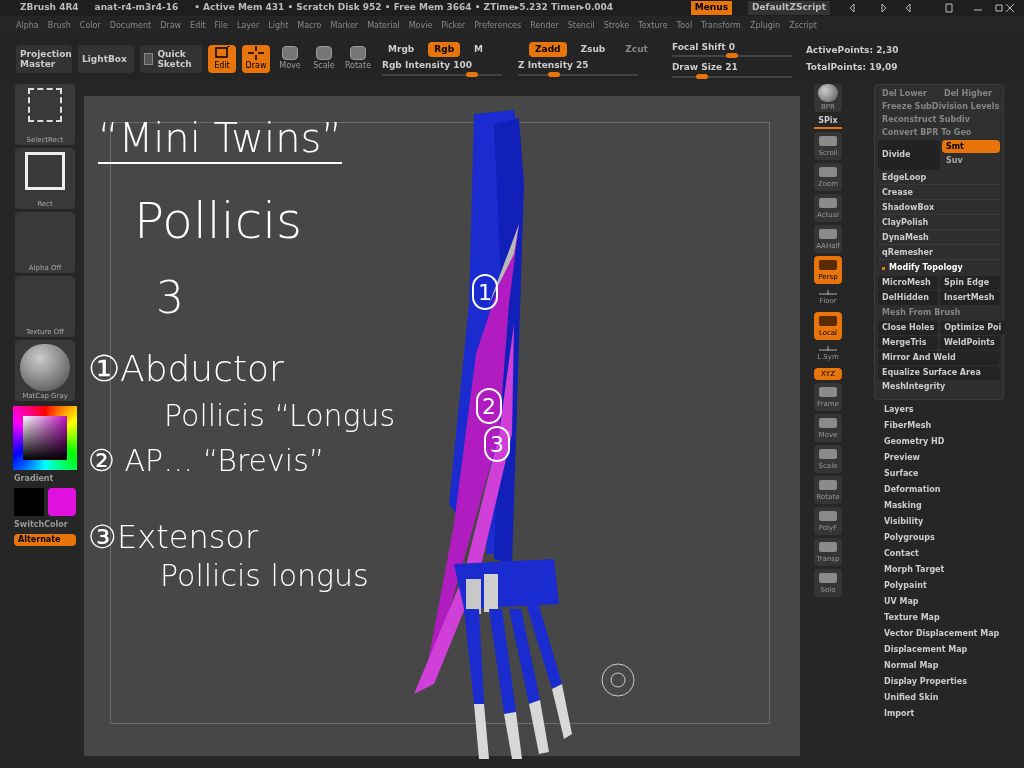 The width and height of the screenshot is (1024, 768). What do you see at coordinates (765, 26) in the screenshot?
I see `menu-item: Zplugin` at bounding box center [765, 26].